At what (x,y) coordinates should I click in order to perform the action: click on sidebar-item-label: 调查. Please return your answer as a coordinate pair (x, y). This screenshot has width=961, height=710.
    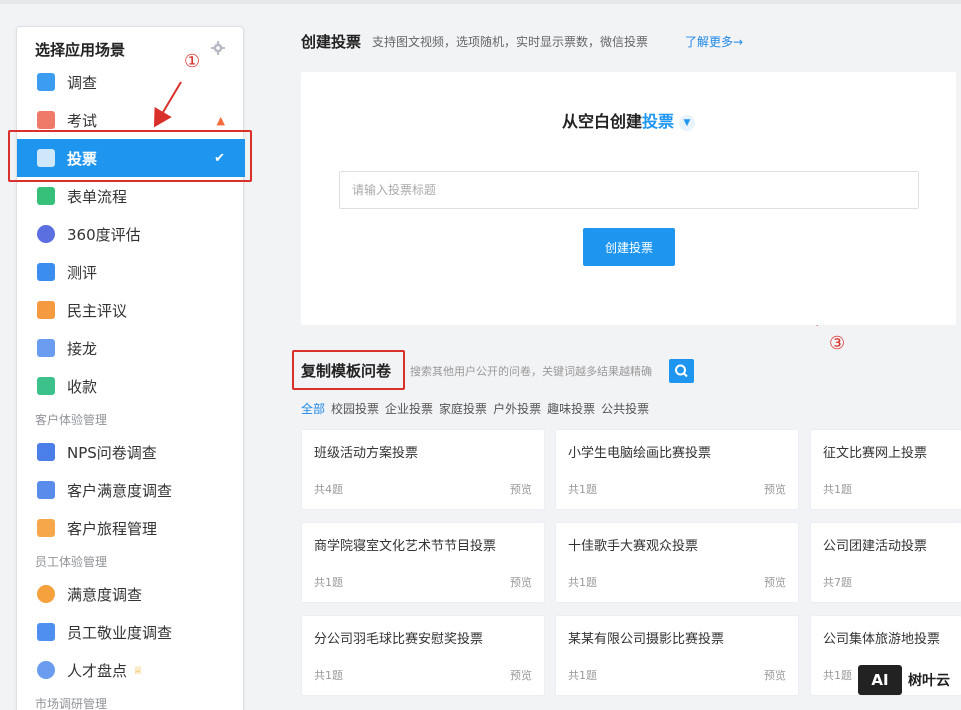
    Looking at the image, I should click on (82, 82).